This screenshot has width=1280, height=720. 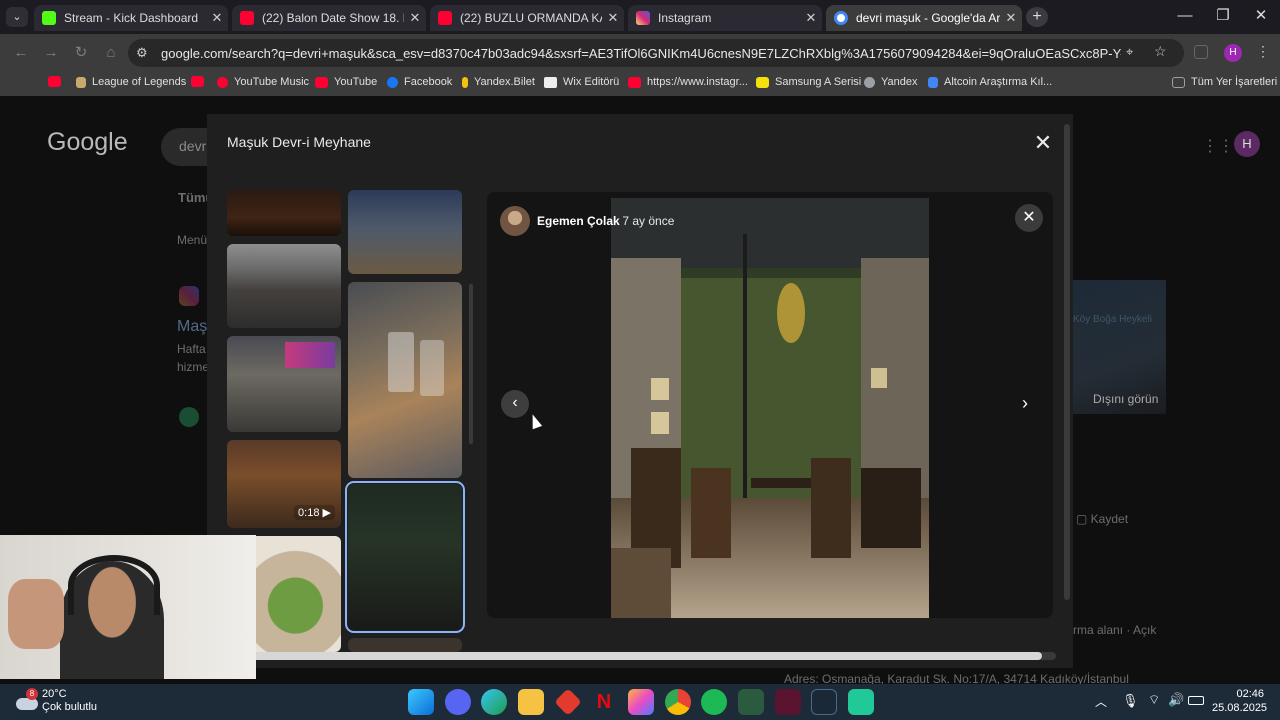 What do you see at coordinates (1154, 700) in the screenshot?
I see `wifi-icon: ⌔` at bounding box center [1154, 700].